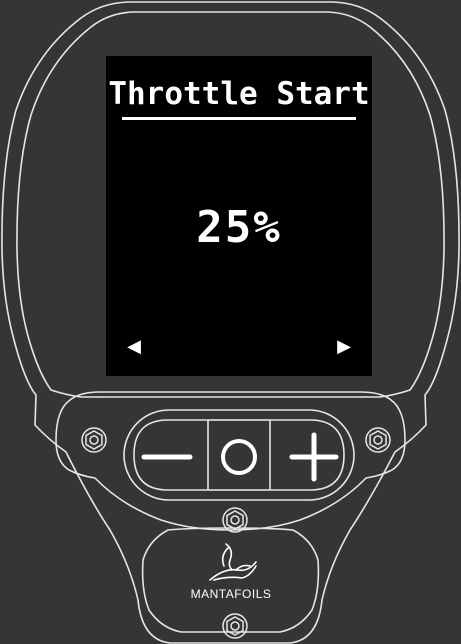 The width and height of the screenshot is (461, 644). I want to click on brand: MANTAFOILS, so click(231, 575).